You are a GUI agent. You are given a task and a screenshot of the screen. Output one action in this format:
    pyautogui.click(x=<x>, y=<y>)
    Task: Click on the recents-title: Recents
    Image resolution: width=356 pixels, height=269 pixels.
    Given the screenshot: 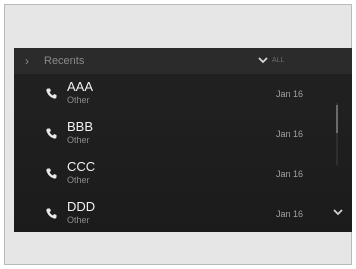 What is the action you would take?
    pyautogui.click(x=64, y=61)
    